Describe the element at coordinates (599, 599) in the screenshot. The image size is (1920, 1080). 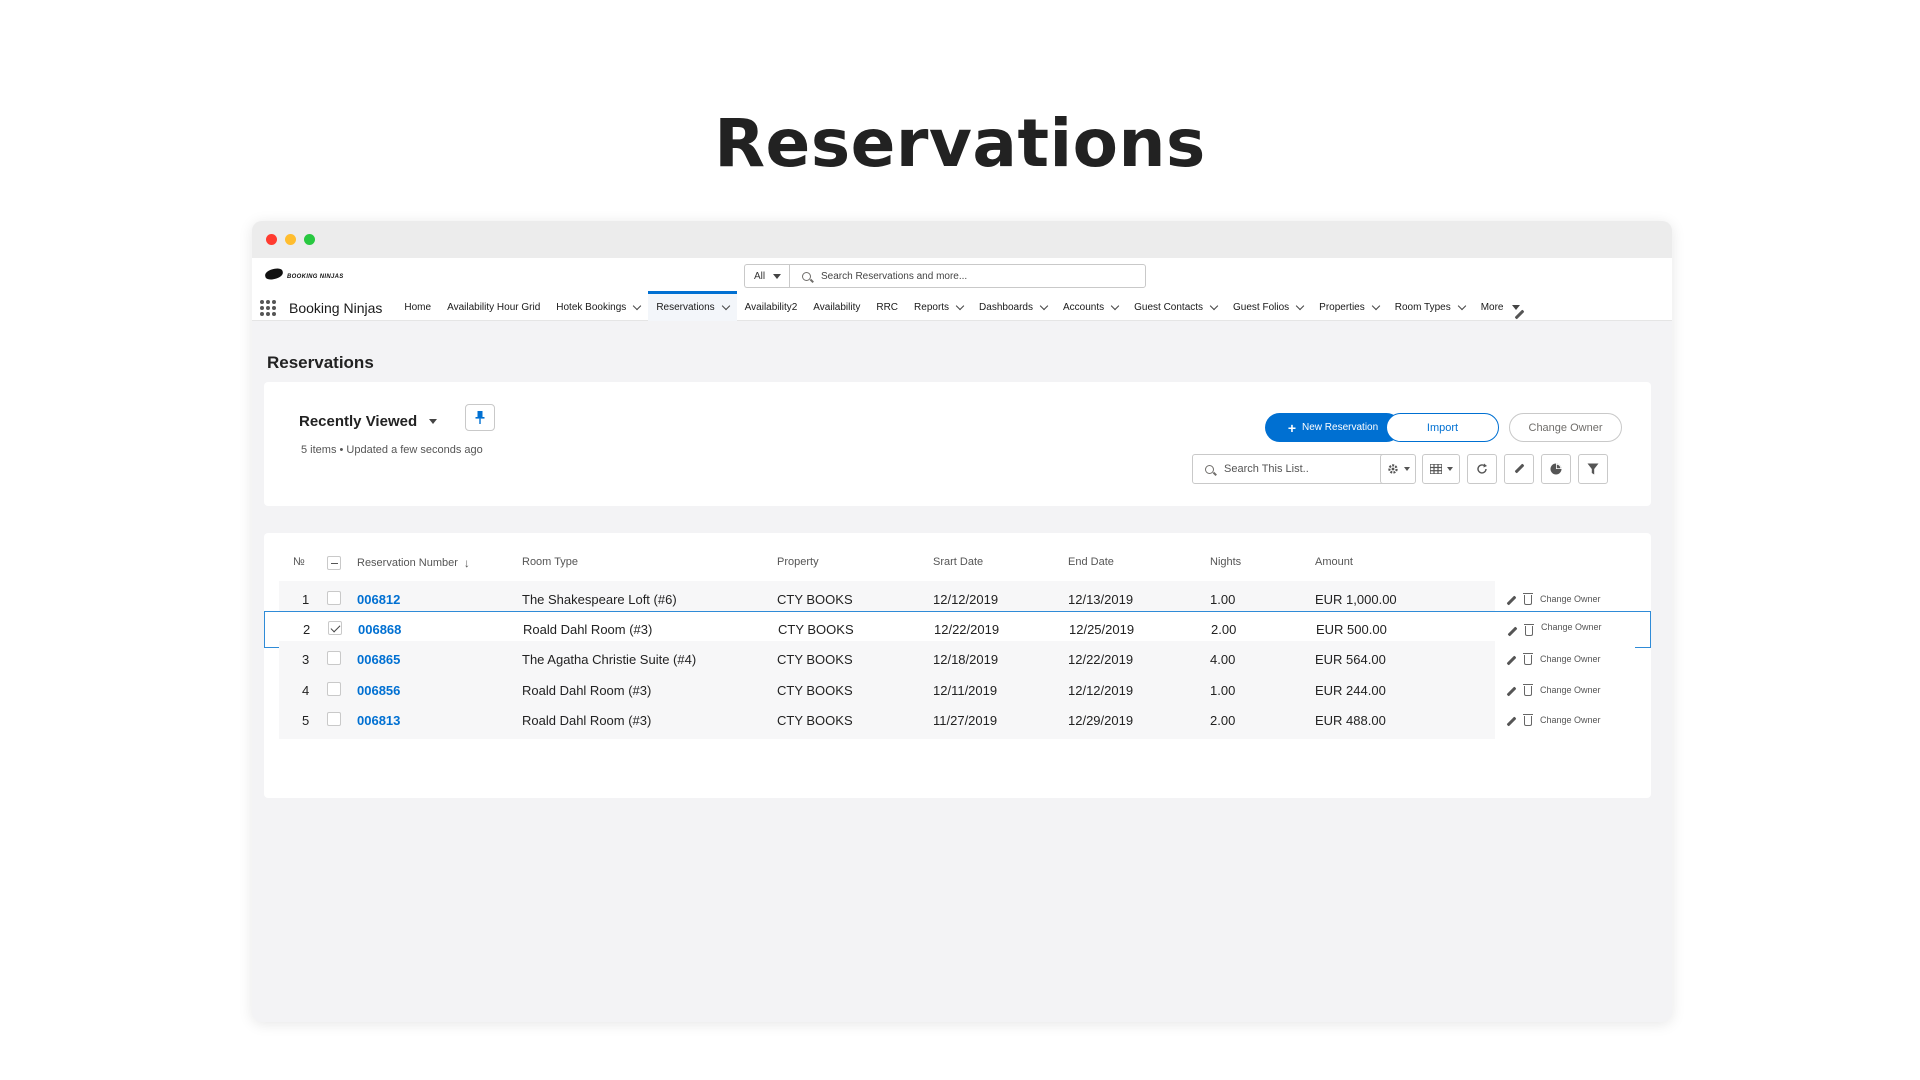
I see `room-type-cell: The Shakespeare Loft (#6)` at that location.